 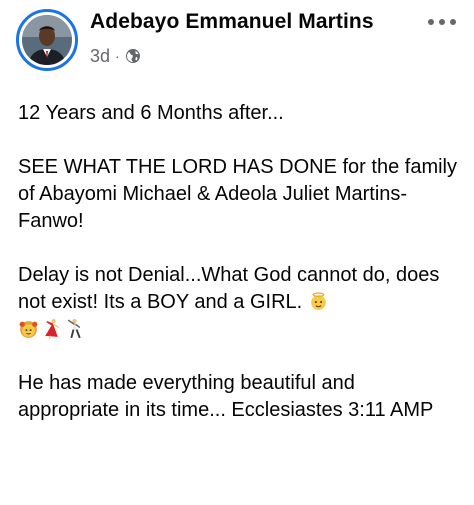 What do you see at coordinates (133, 56) in the screenshot?
I see `globe-icon` at bounding box center [133, 56].